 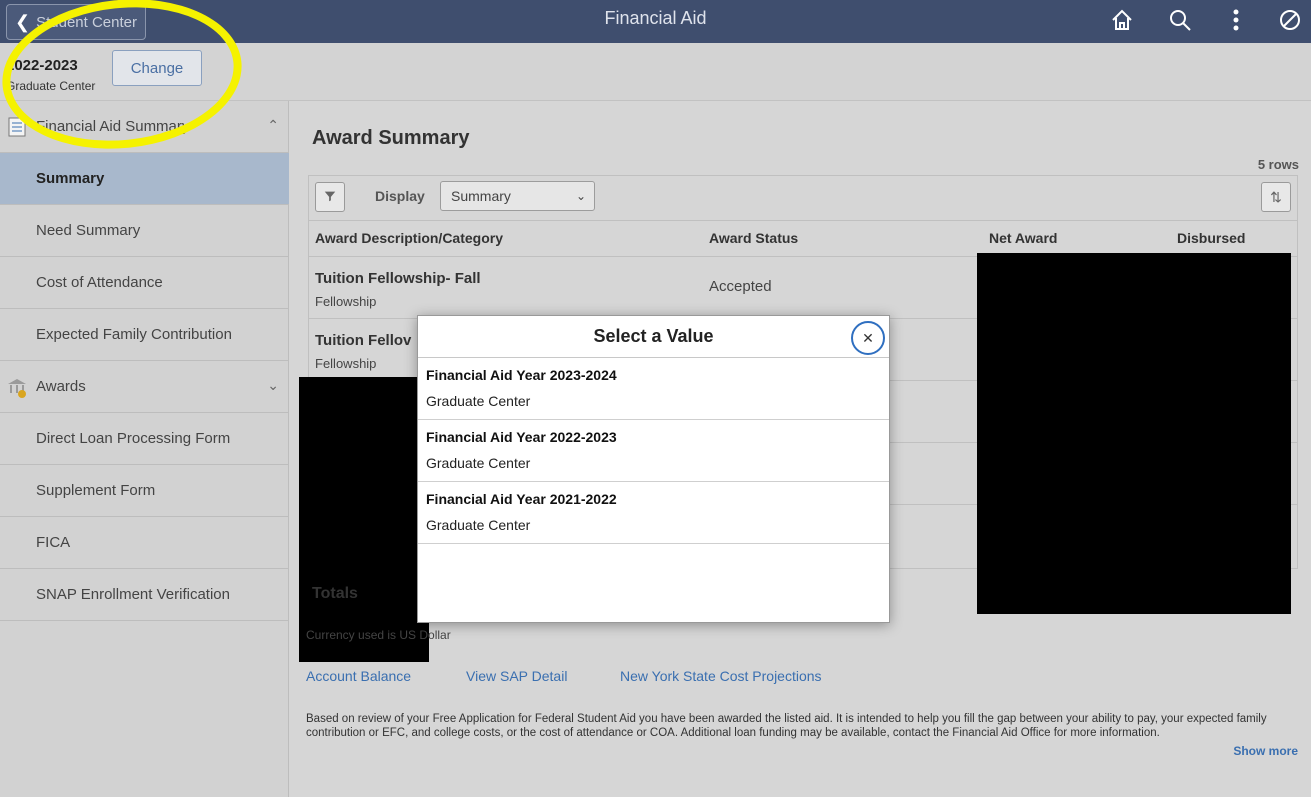 I want to click on column-header-disbursed: Disbursed, so click(x=1211, y=238).